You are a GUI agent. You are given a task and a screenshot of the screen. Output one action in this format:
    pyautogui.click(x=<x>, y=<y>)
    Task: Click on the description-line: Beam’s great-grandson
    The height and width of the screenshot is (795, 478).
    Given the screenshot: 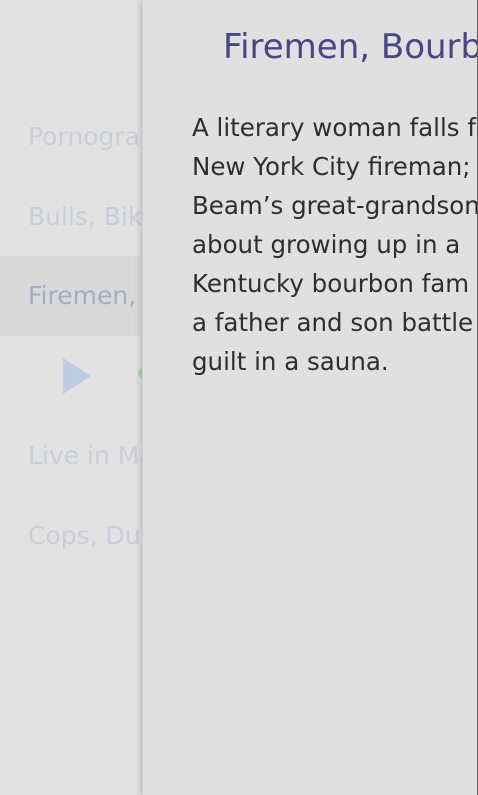 What is the action you would take?
    pyautogui.click(x=335, y=205)
    